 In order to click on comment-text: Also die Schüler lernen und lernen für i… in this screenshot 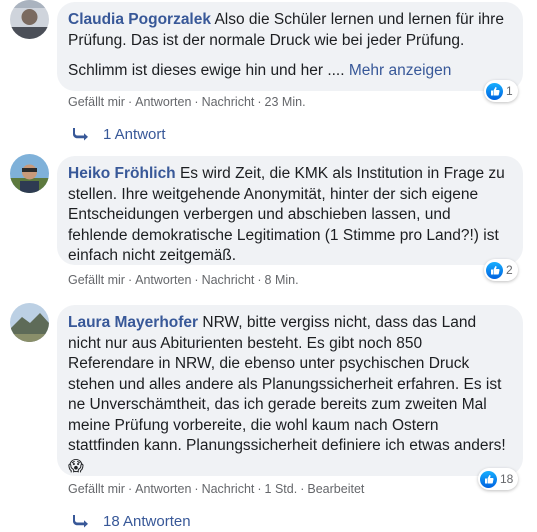, I will do `click(359, 19)`.